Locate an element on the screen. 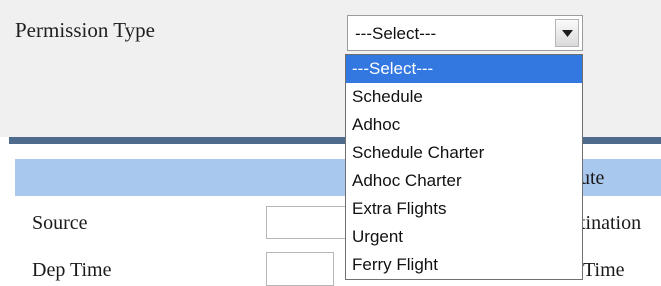 This screenshot has width=661, height=286. dropdown-option: Extra Flights is located at coordinates (464, 209).